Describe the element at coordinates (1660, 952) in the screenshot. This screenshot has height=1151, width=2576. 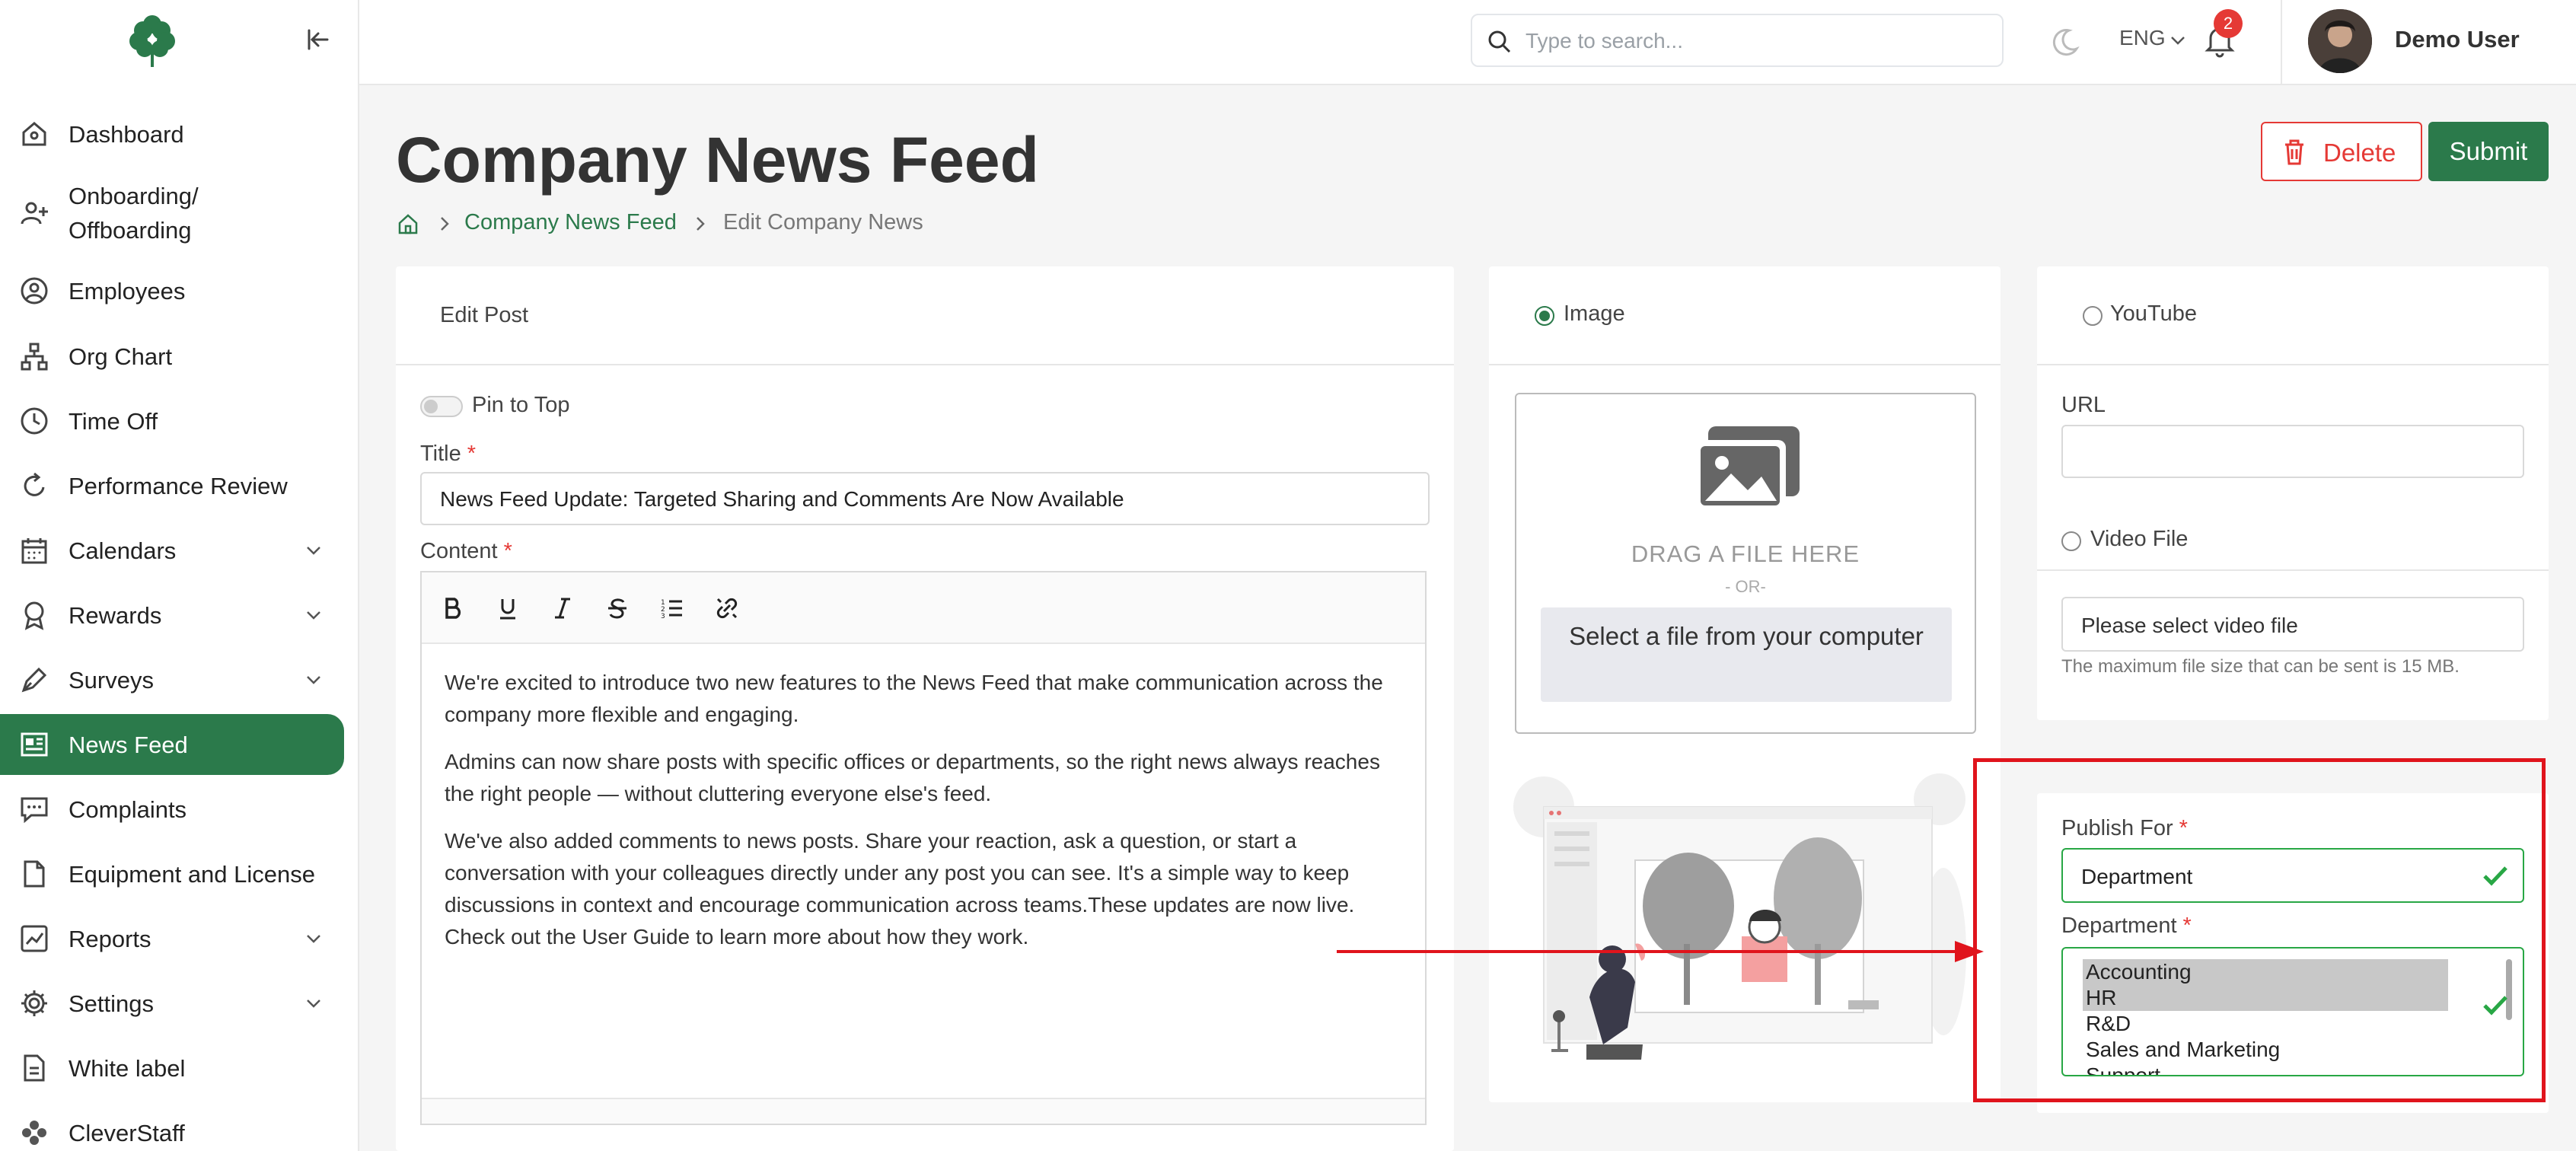
I see `annotation-arrow` at that location.